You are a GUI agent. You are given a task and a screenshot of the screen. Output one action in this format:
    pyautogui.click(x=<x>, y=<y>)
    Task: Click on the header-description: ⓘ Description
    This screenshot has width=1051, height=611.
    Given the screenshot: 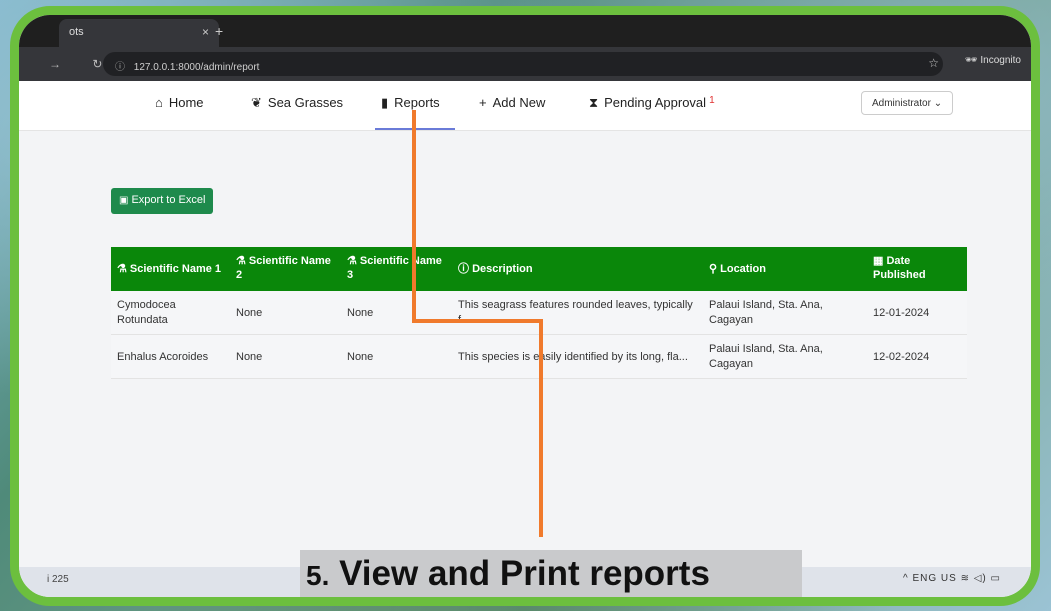 What is the action you would take?
    pyautogui.click(x=578, y=269)
    